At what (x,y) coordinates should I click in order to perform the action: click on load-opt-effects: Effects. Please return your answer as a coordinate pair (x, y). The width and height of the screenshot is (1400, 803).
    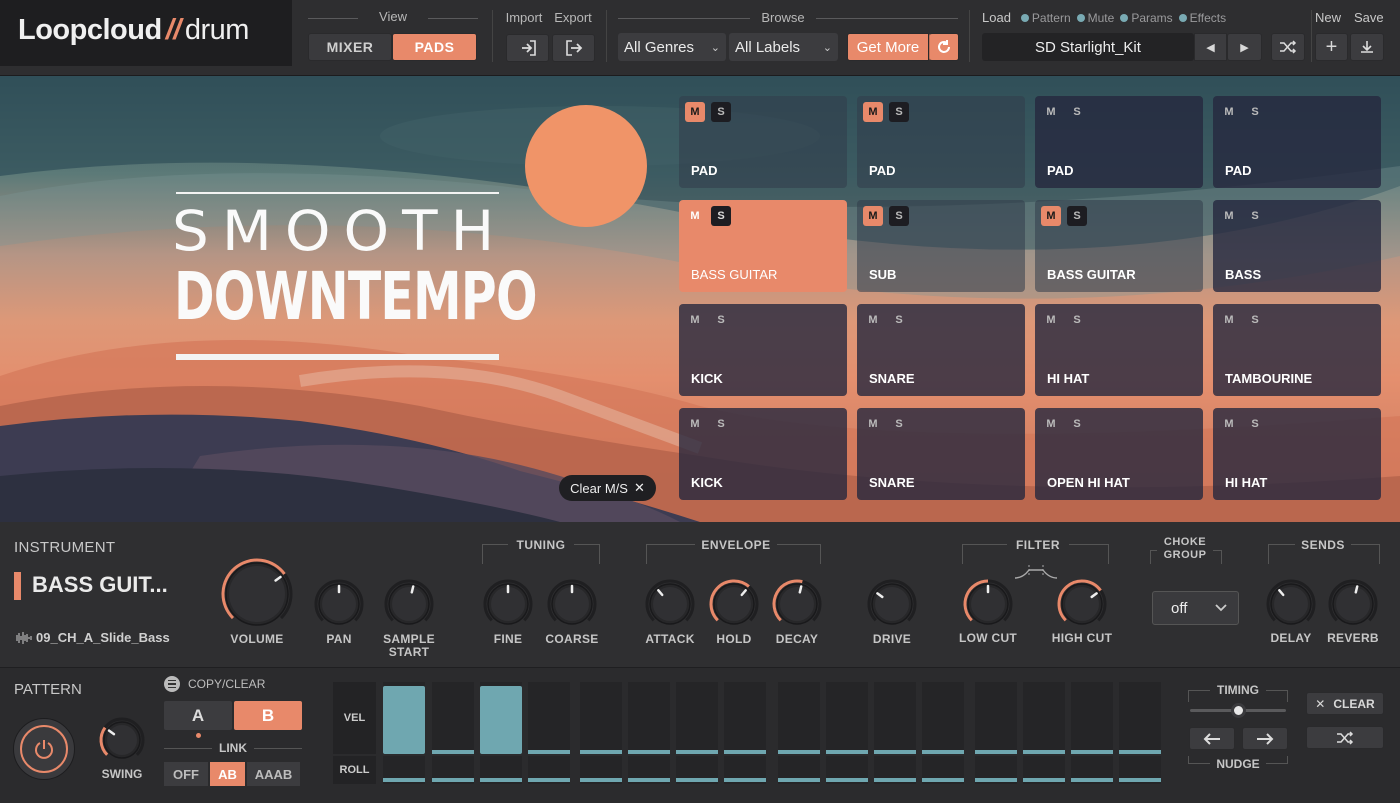
    Looking at the image, I should click on (1202, 18).